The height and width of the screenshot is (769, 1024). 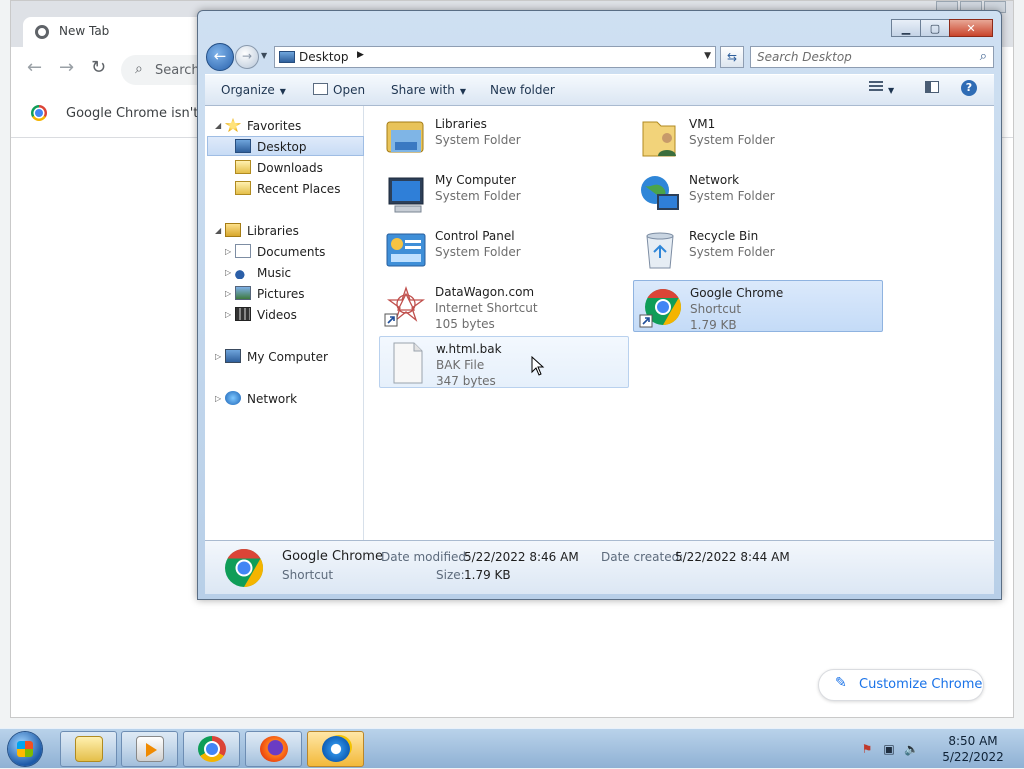 What do you see at coordinates (881, 88) in the screenshot?
I see `change-view-button: ▼` at bounding box center [881, 88].